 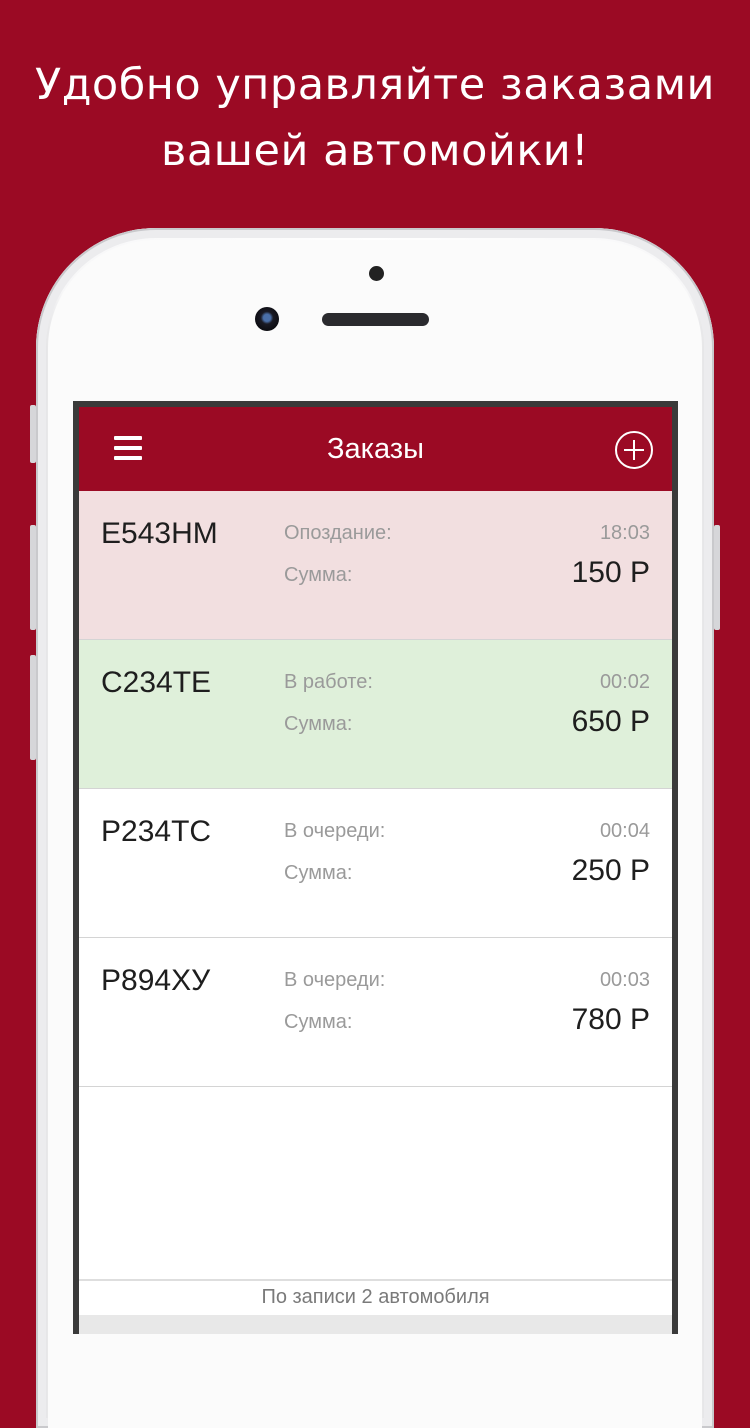 I want to click on order-row-queued: P234TC В очереди: 00:04 Сумма: 250 Р, so click(x=375, y=863).